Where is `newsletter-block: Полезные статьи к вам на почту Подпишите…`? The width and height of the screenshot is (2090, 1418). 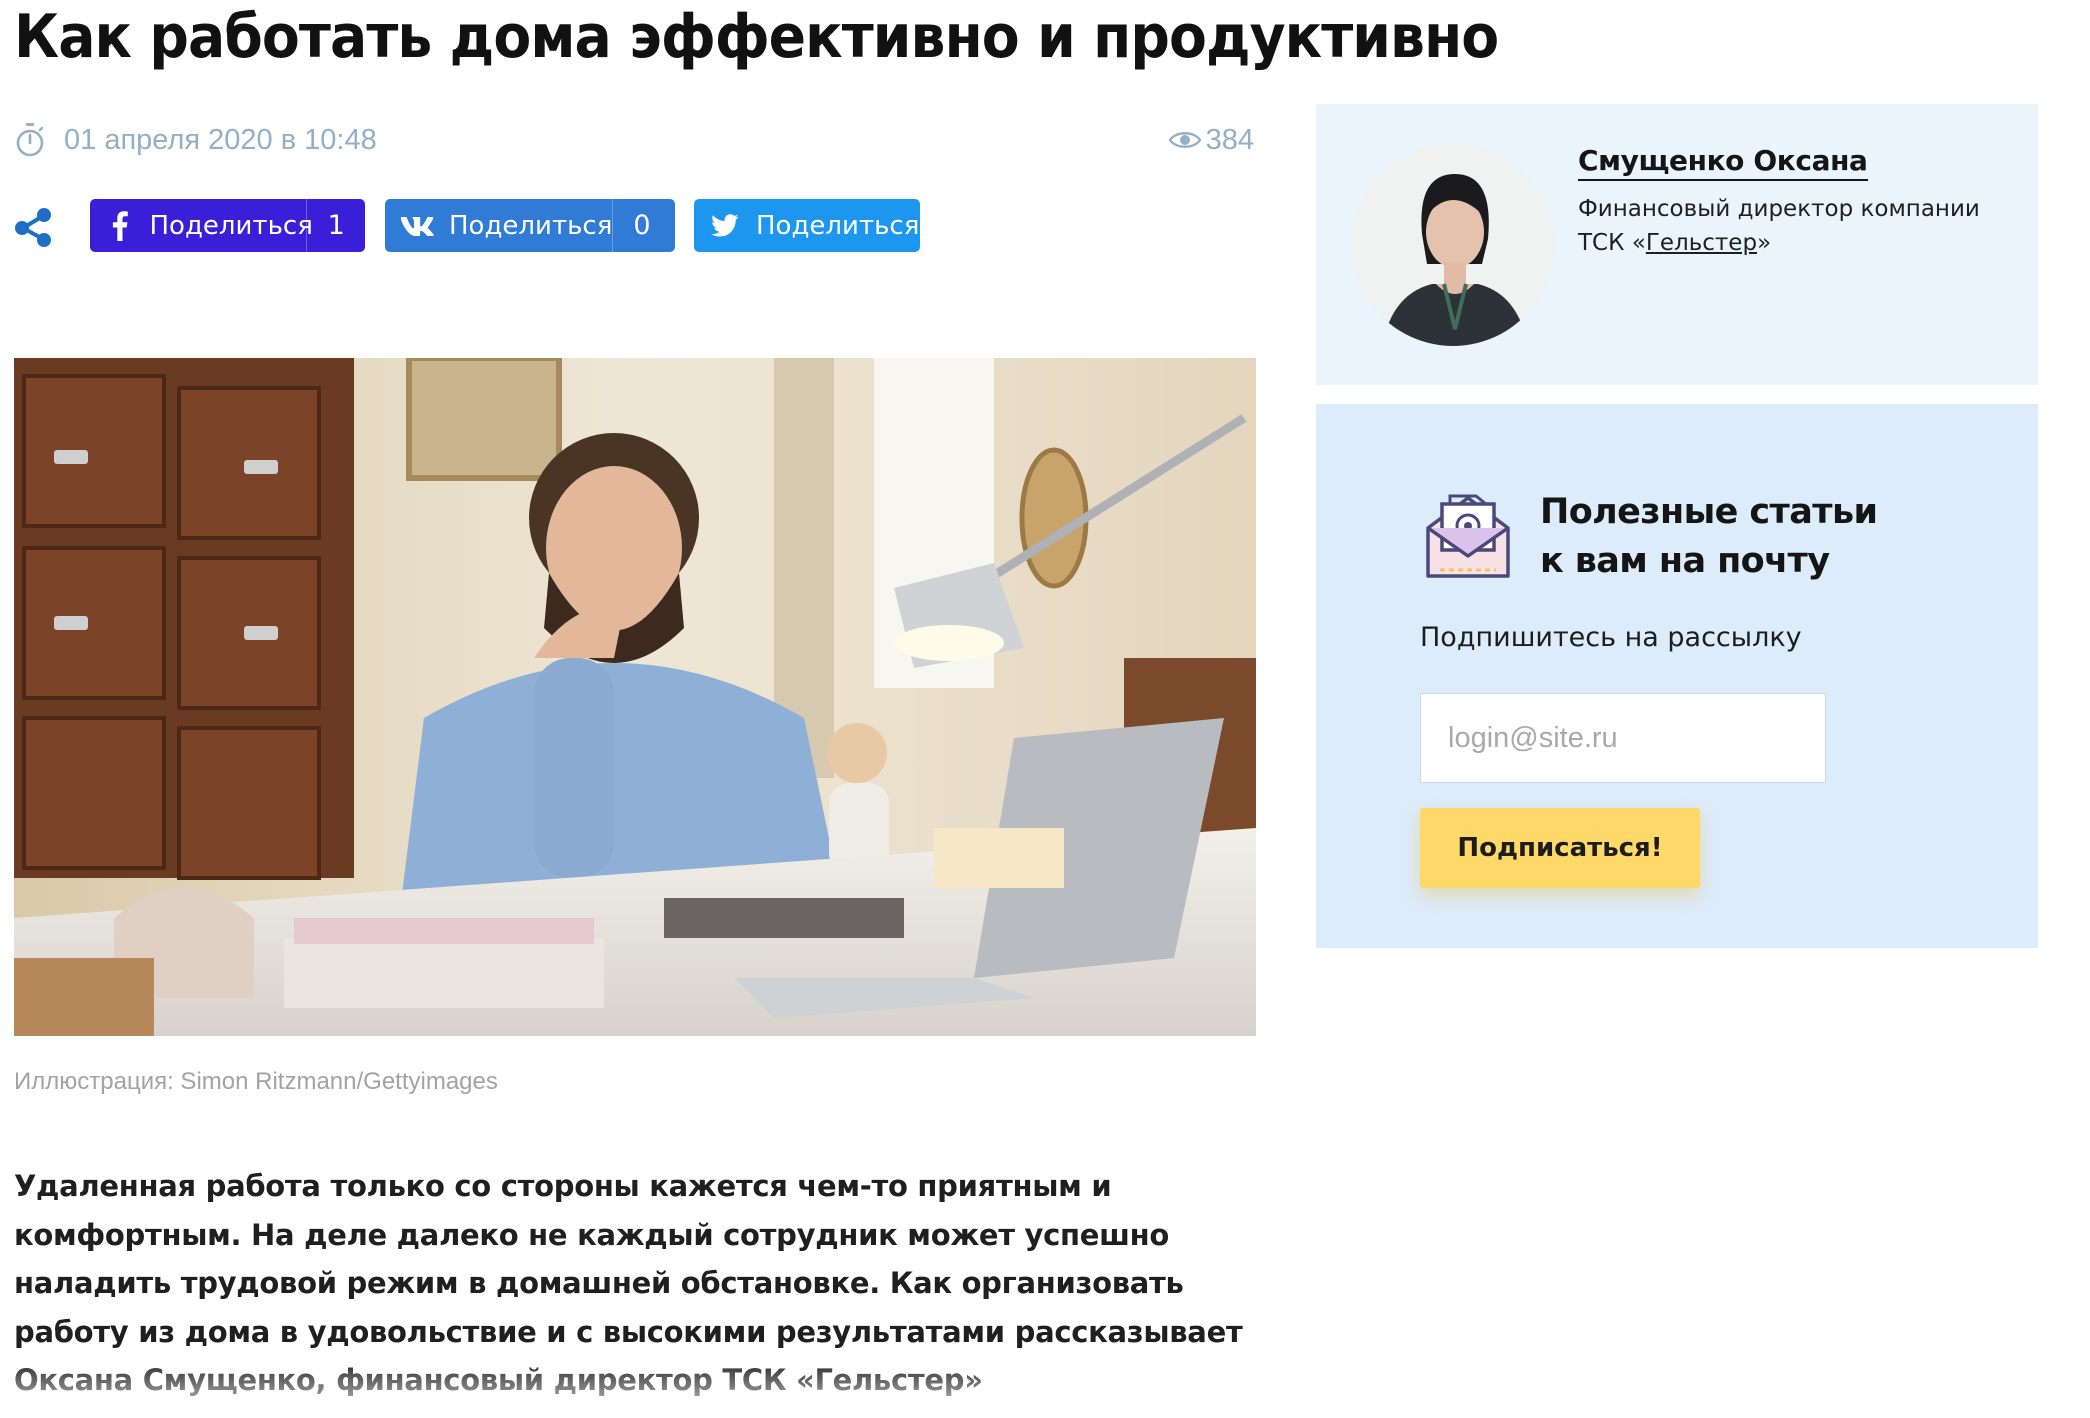
newsletter-block: Полезные статьи к вам на почту Подпишите… is located at coordinates (1677, 676).